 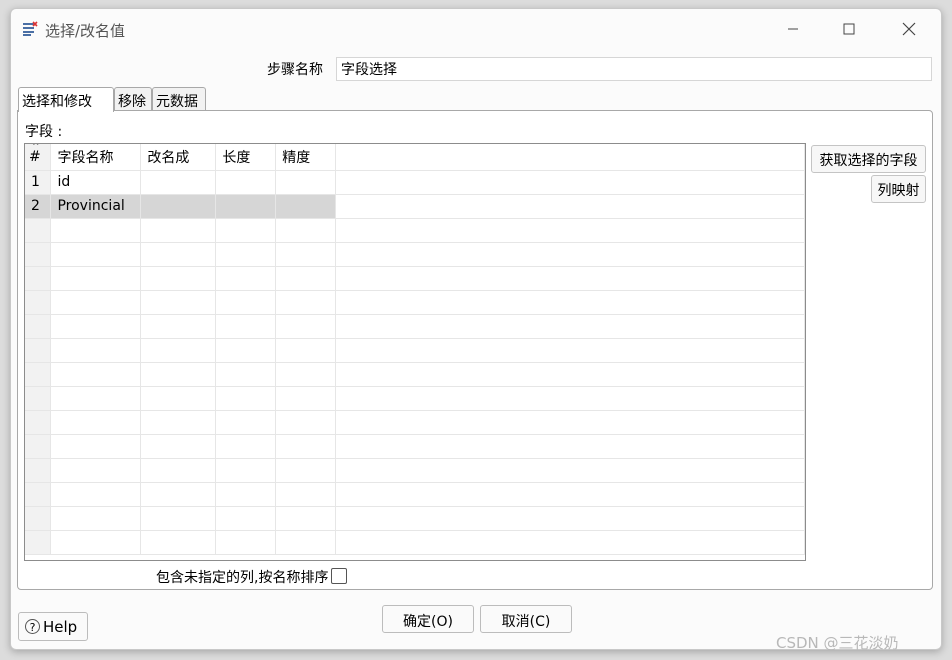 What do you see at coordinates (793, 29) in the screenshot?
I see `minimize-icon` at bounding box center [793, 29].